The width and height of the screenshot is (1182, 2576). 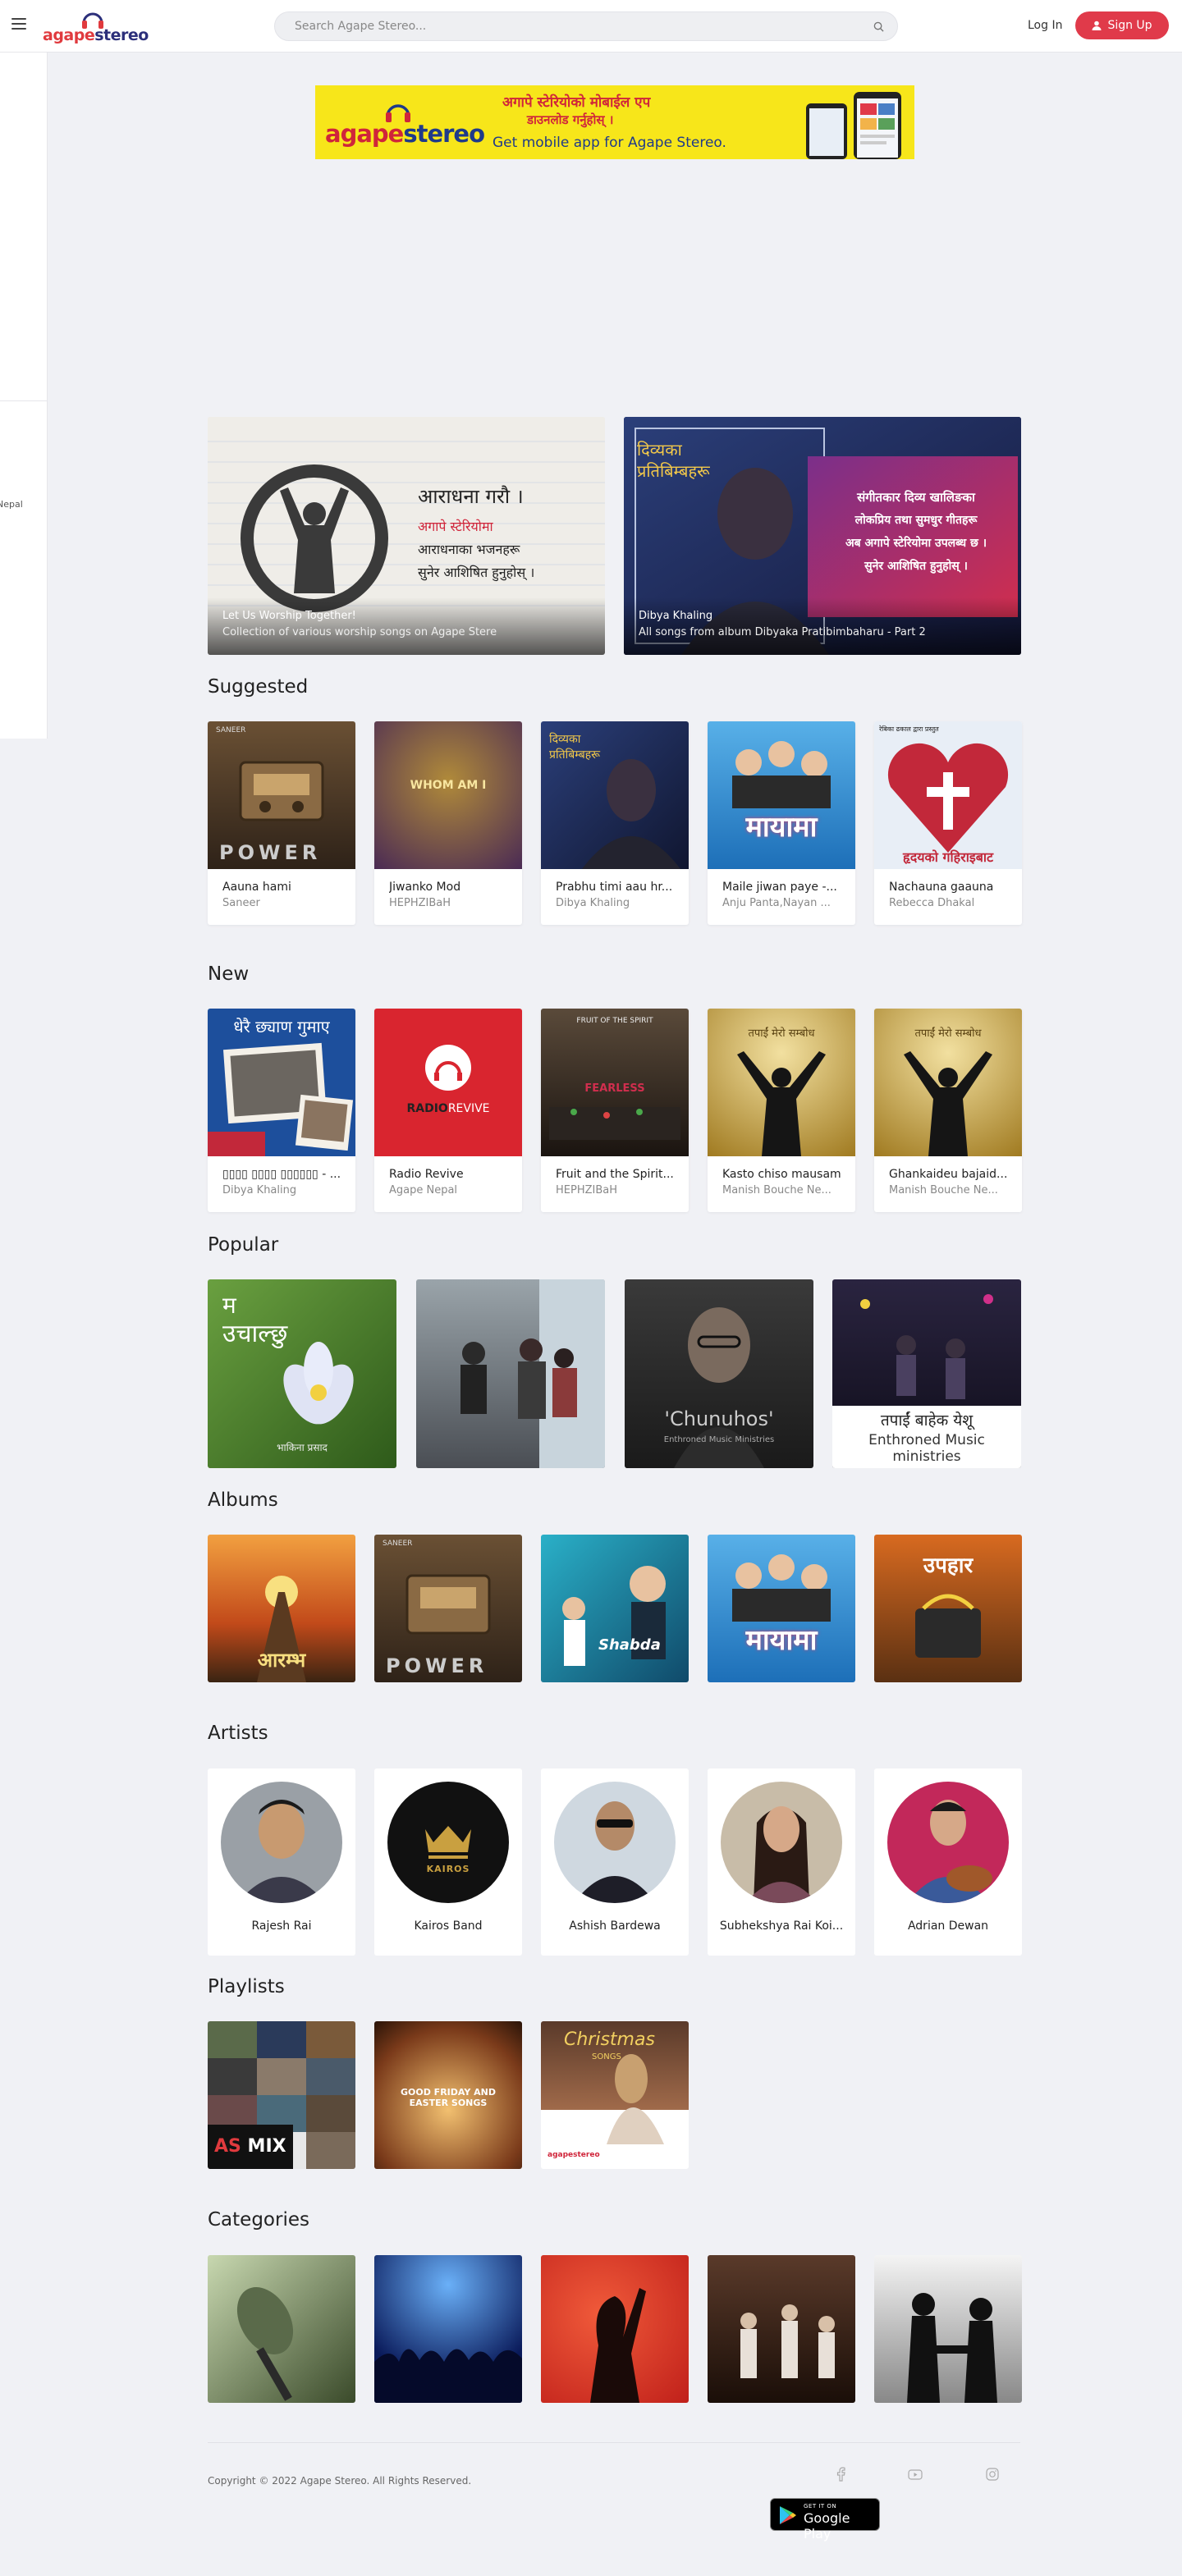 I want to click on album-item: Shabda, so click(x=615, y=1608).